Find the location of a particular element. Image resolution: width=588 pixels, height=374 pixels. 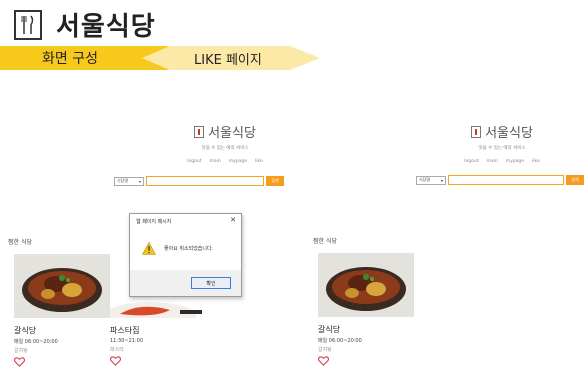

left-brand: 서울식당 is located at coordinates (225, 131).